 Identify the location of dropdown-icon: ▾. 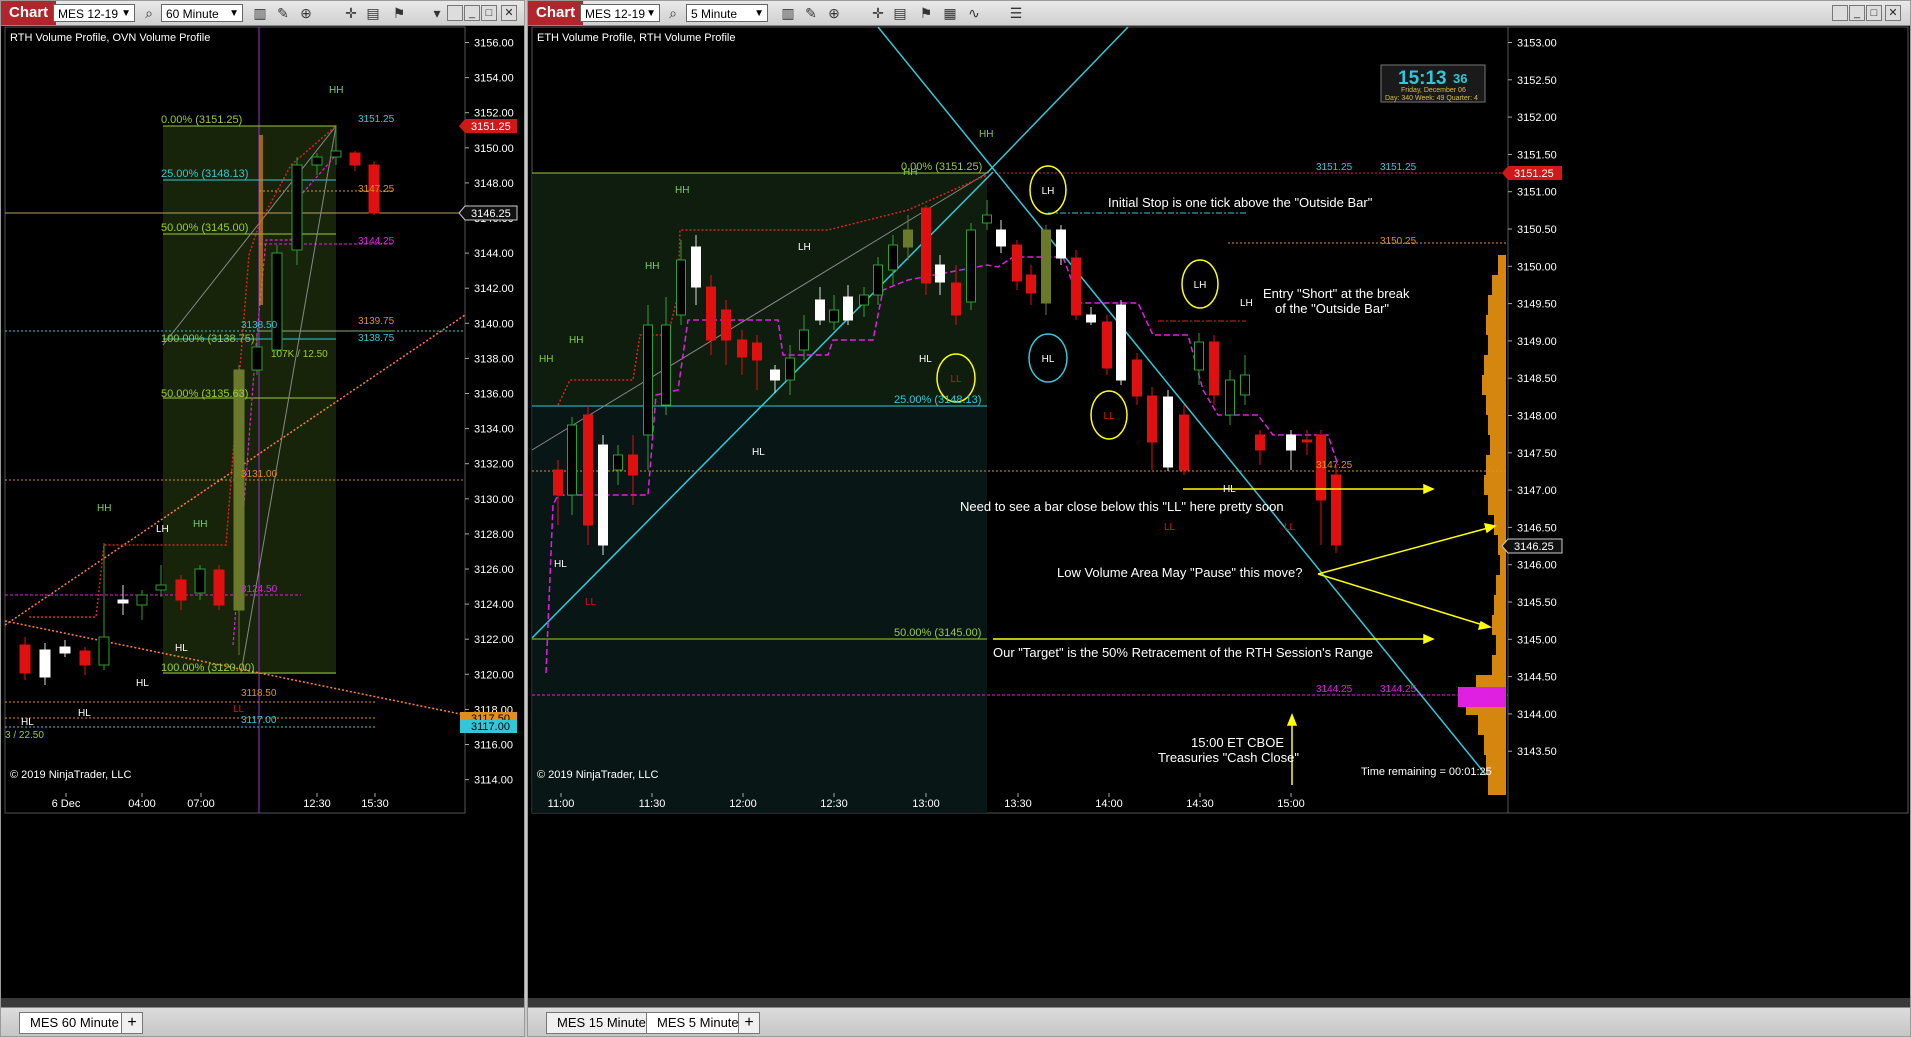
(437, 13).